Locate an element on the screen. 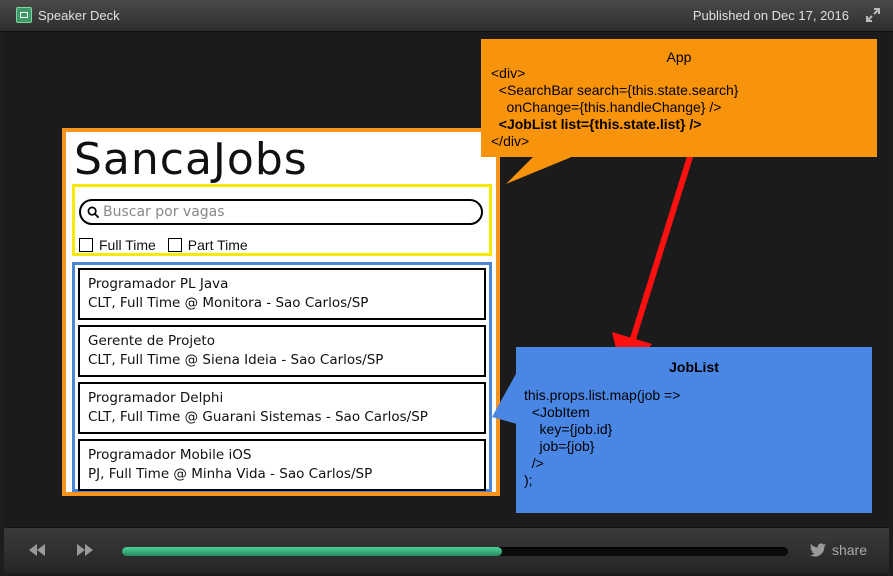  joblist-callout-title: JobList is located at coordinates (694, 367).